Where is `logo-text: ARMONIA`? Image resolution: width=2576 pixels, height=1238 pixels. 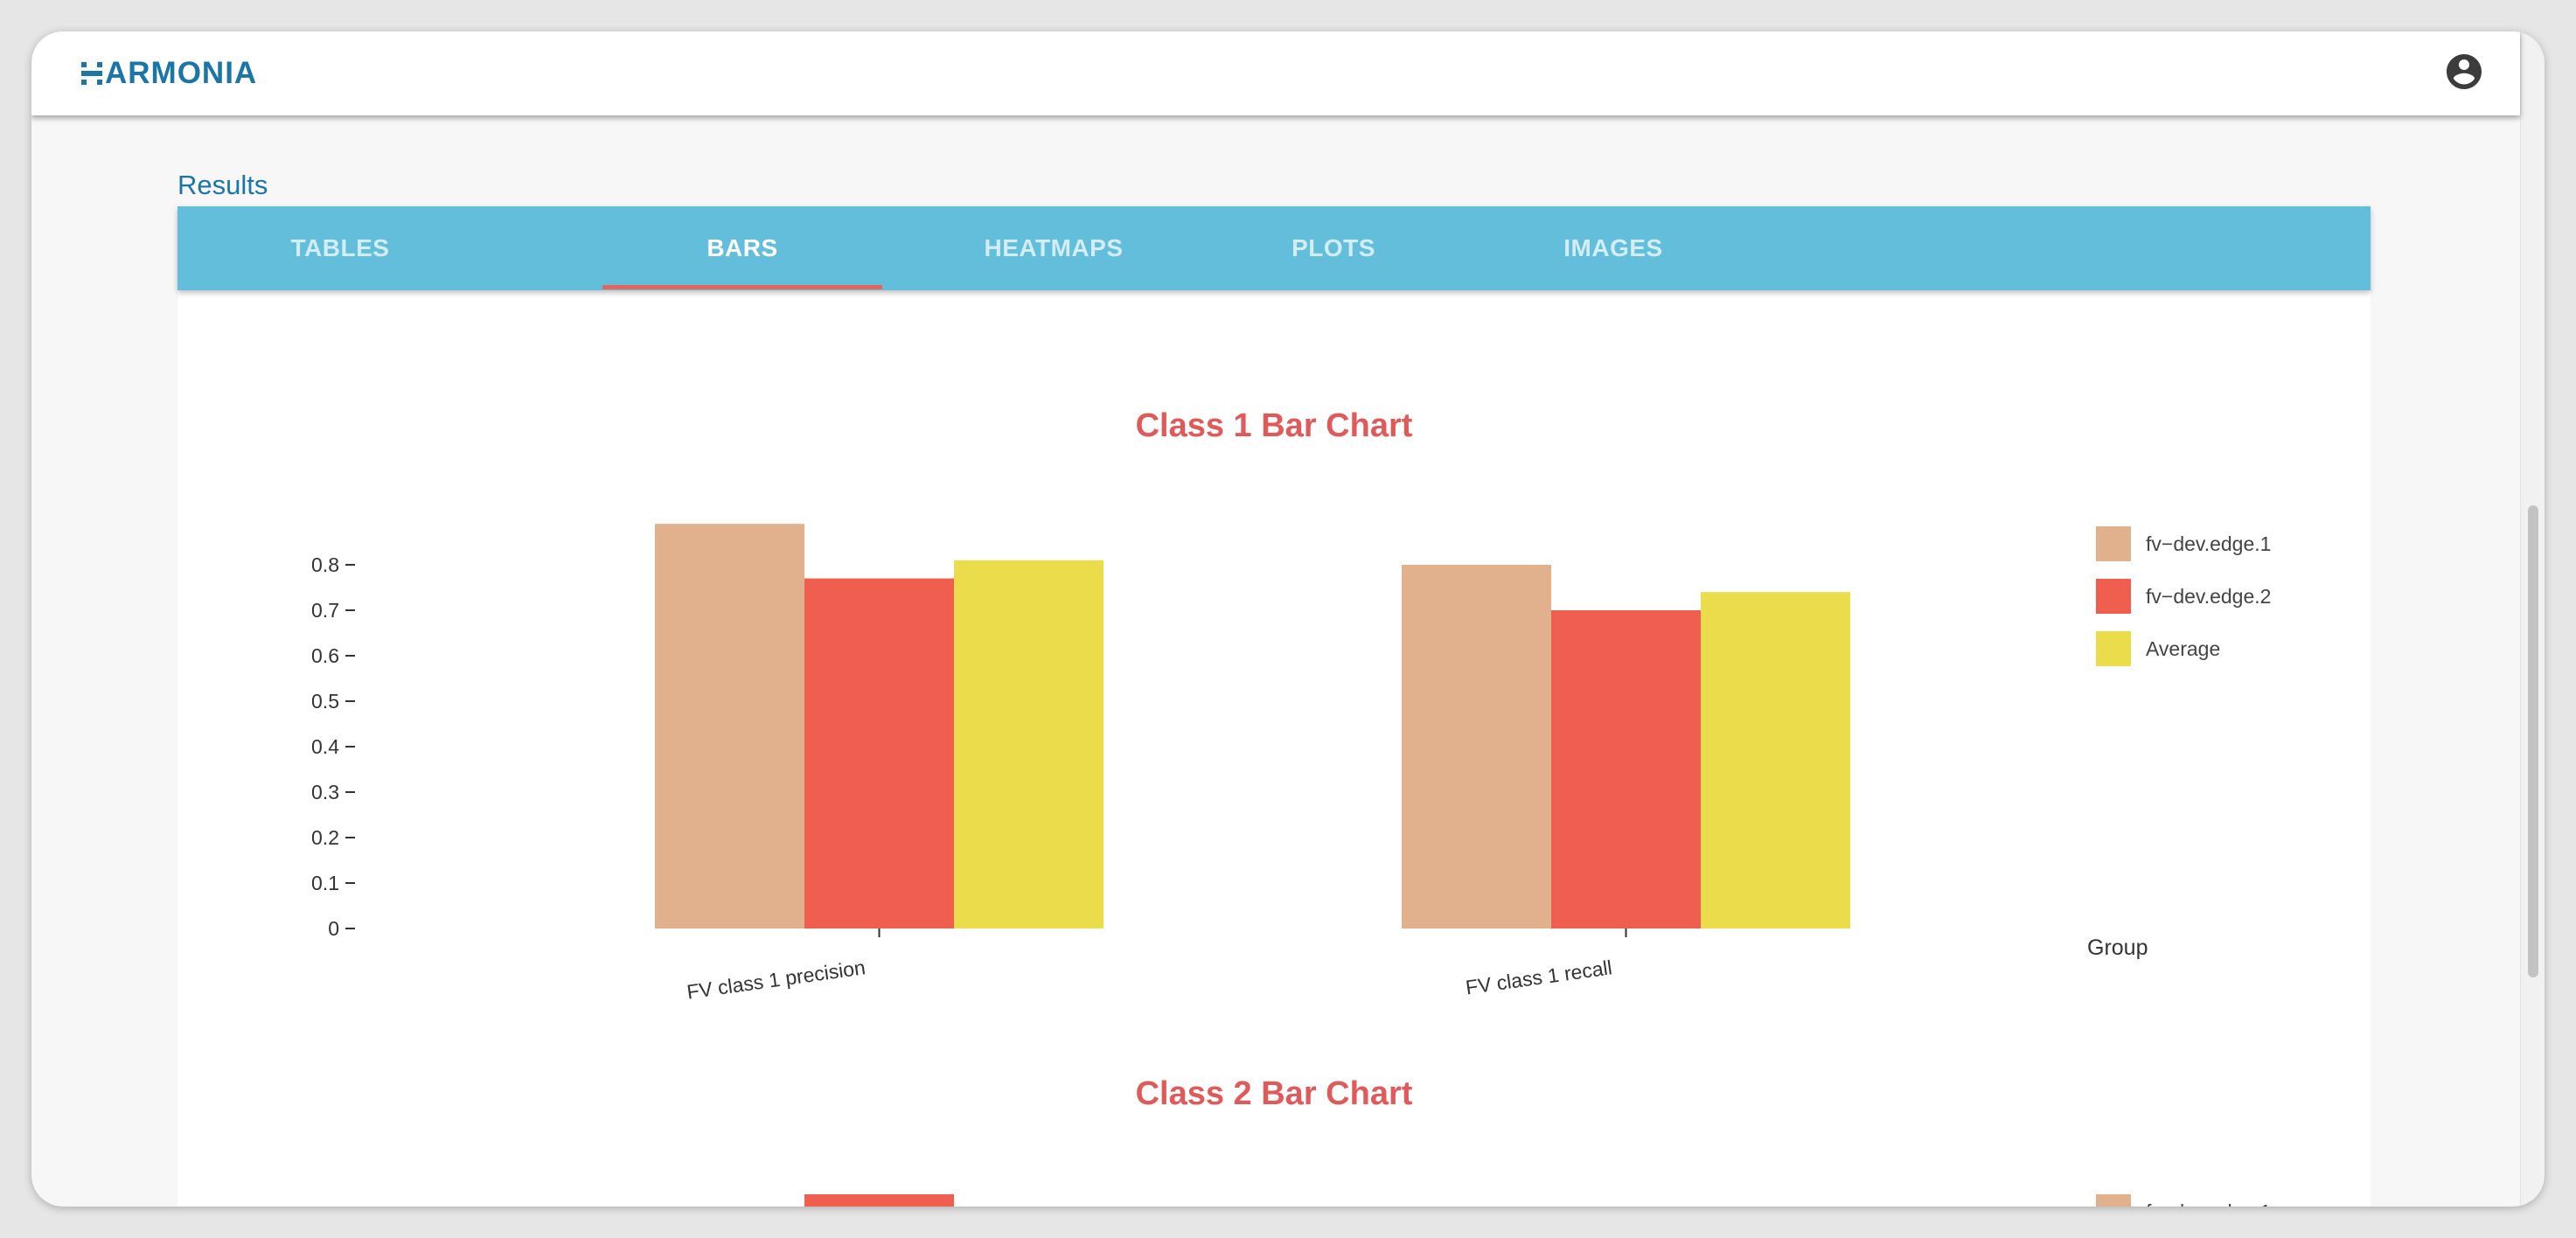
logo-text: ARMONIA is located at coordinates (181, 73).